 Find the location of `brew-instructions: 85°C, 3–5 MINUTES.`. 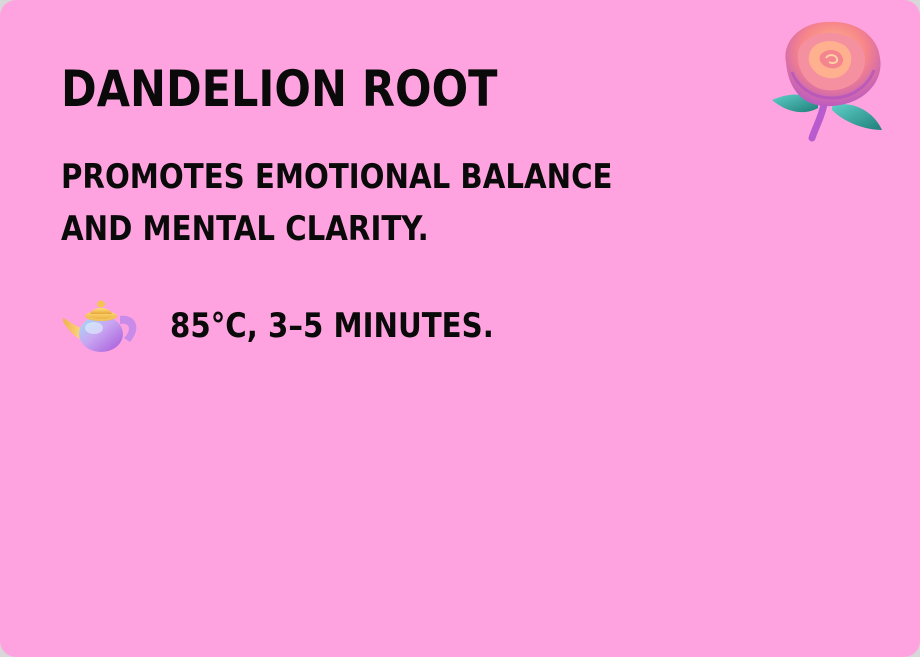

brew-instructions: 85°C, 3–5 MINUTES. is located at coordinates (277, 326).